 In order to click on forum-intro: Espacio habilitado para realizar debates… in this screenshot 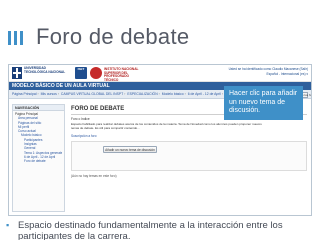, I will do `click(166, 126)`.